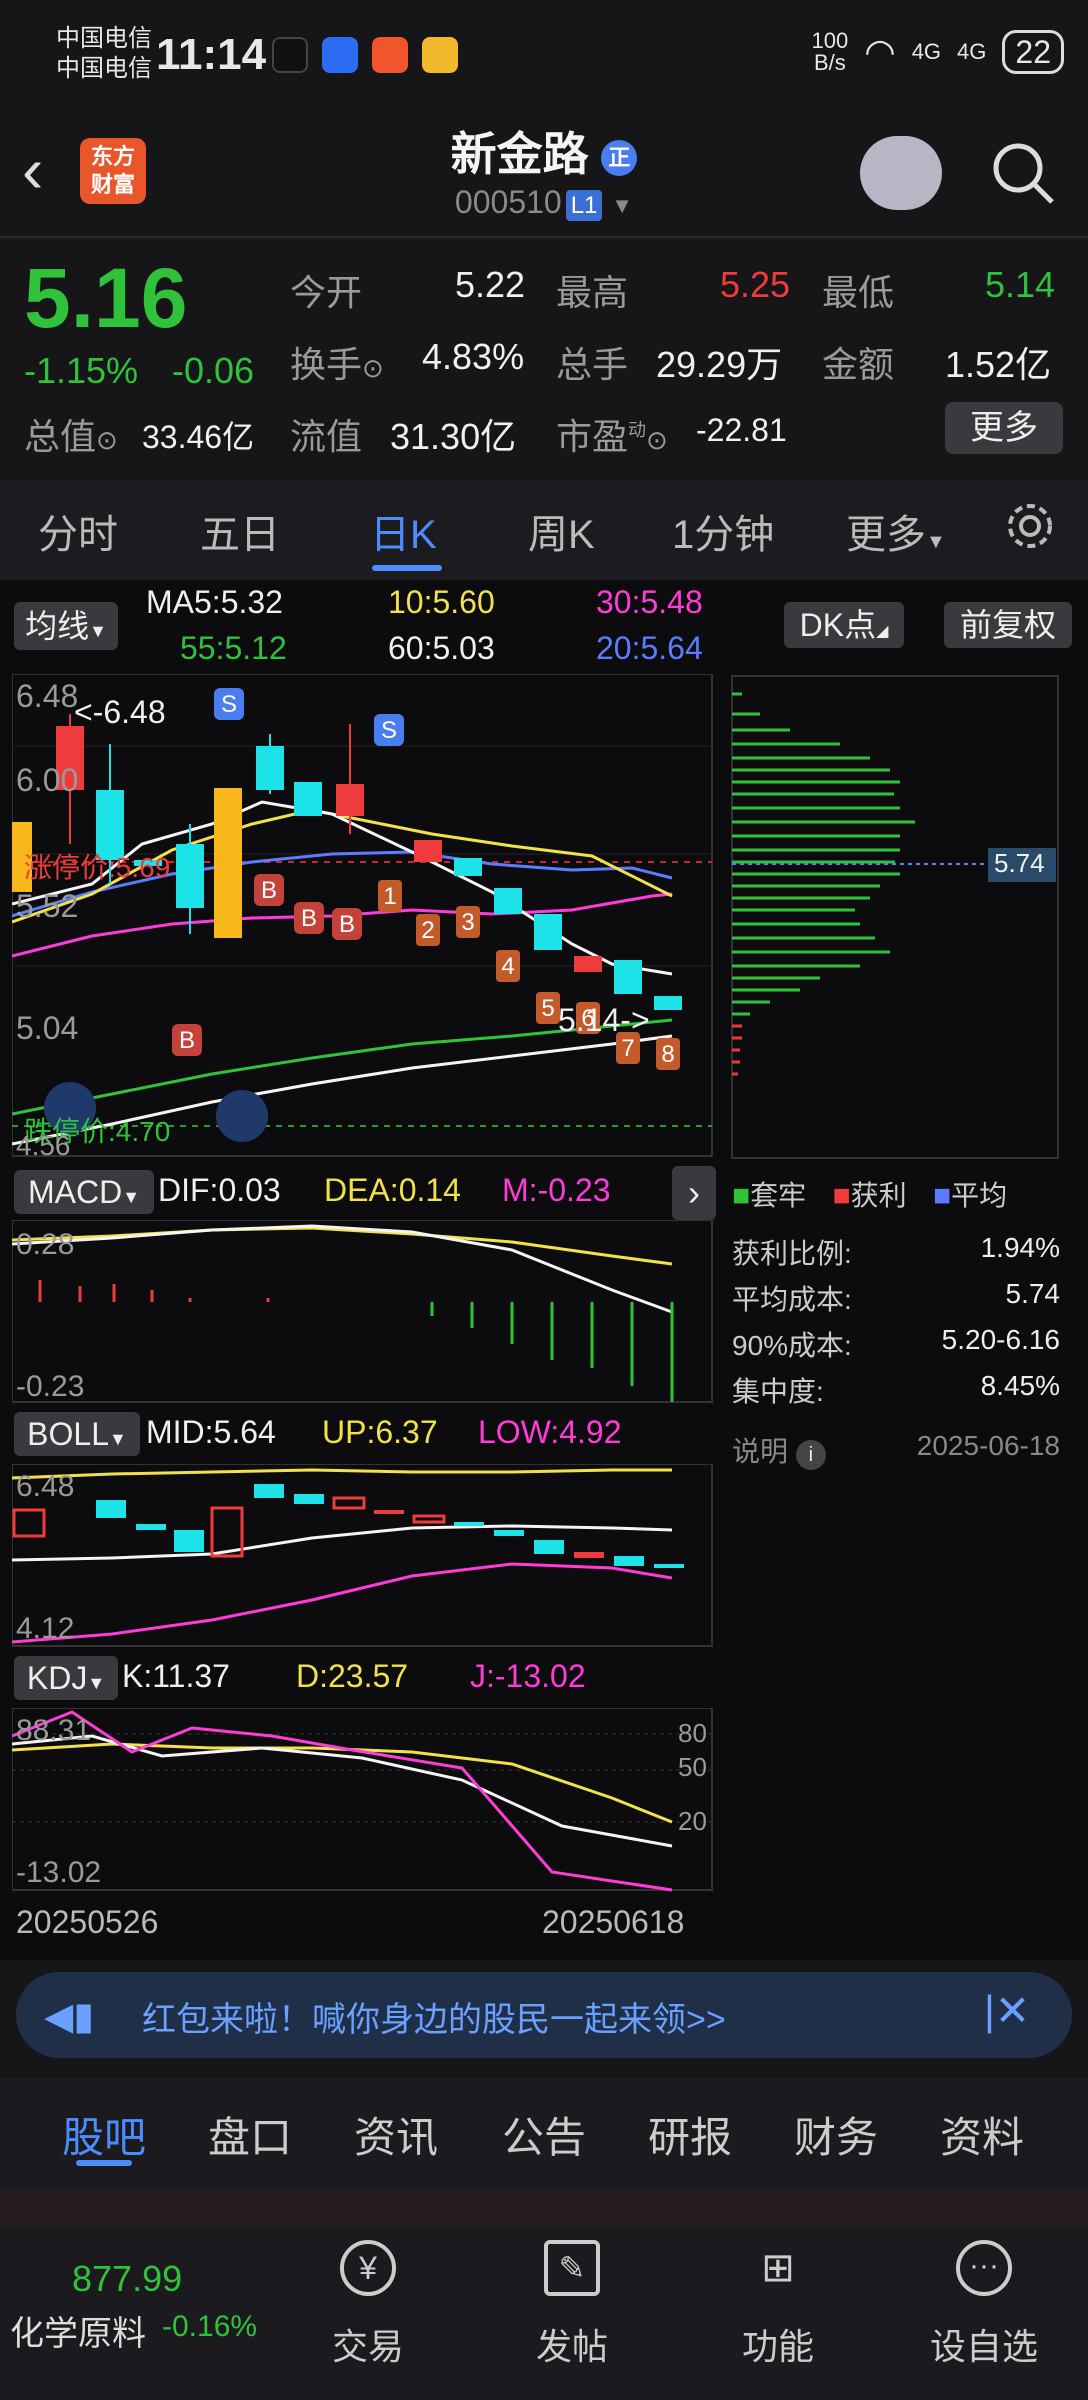  I want to click on tab-more: 更多▼, so click(896, 531).